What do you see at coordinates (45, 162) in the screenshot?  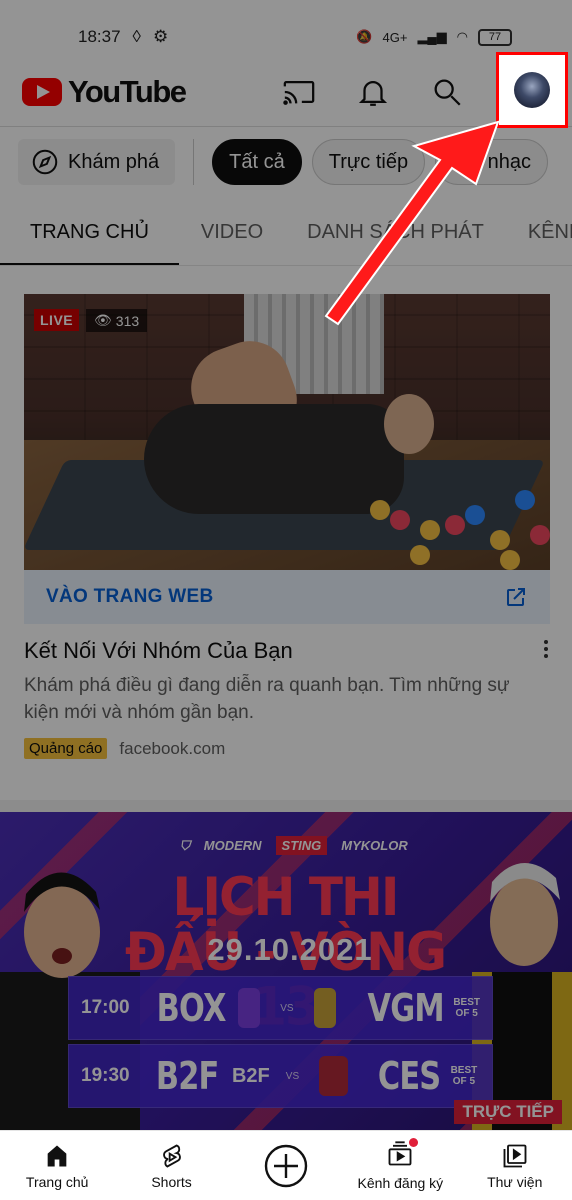 I see `compass-icon` at bounding box center [45, 162].